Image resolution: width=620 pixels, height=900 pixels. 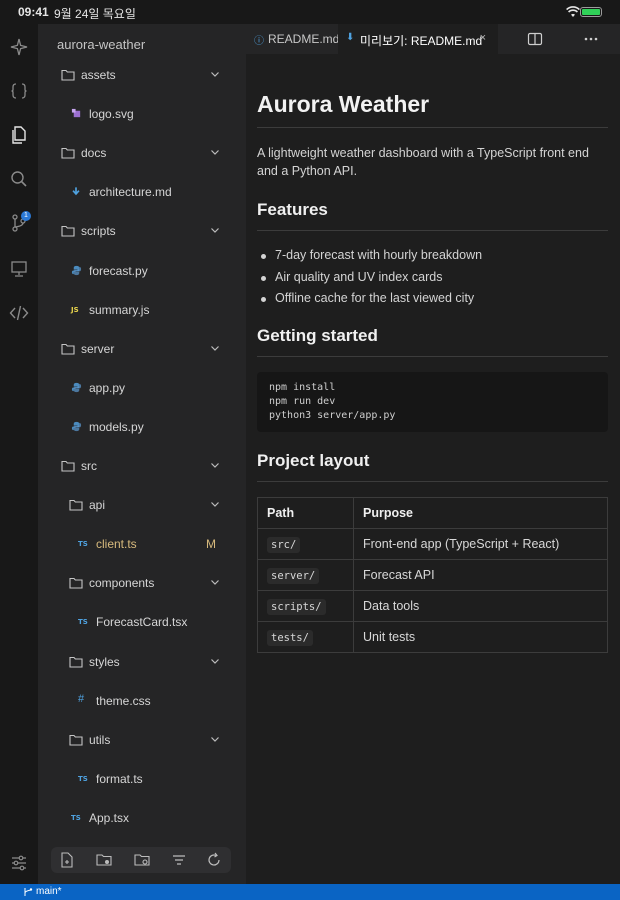 I want to click on branch-name: main*, so click(x=49, y=891).